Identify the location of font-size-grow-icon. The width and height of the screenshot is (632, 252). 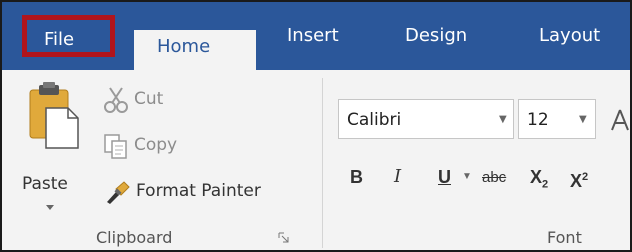
(620, 120).